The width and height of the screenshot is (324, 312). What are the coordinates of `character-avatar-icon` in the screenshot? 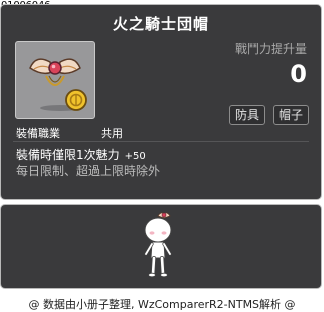 It's located at (158, 245).